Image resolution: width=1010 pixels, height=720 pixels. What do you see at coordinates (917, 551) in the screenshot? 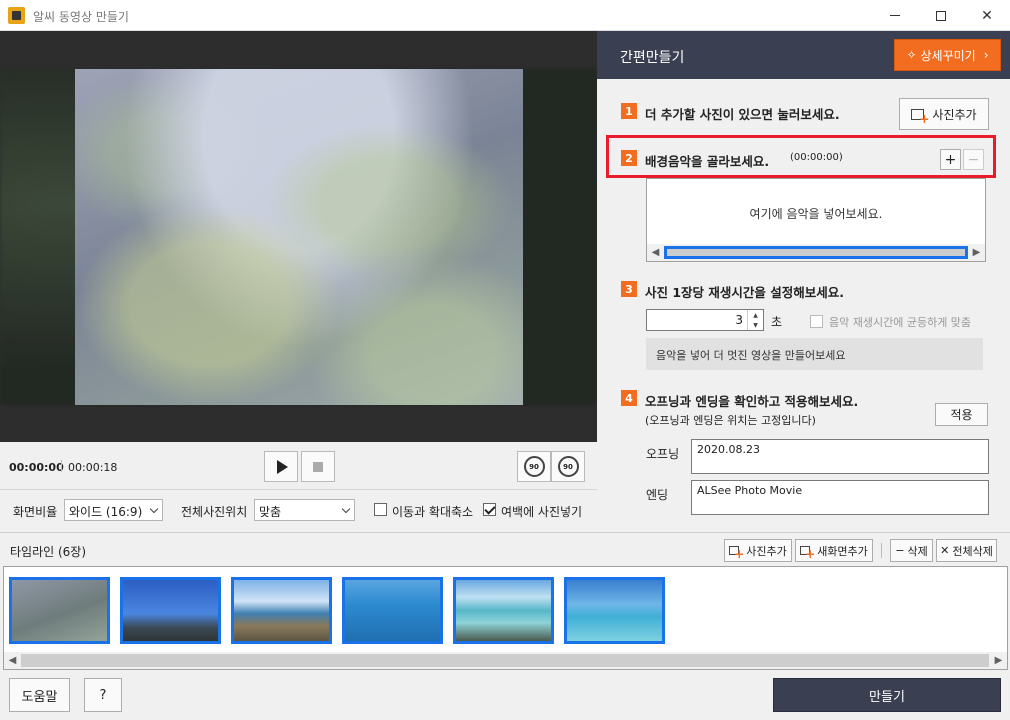
I see `delete-label: 삭제` at bounding box center [917, 551].